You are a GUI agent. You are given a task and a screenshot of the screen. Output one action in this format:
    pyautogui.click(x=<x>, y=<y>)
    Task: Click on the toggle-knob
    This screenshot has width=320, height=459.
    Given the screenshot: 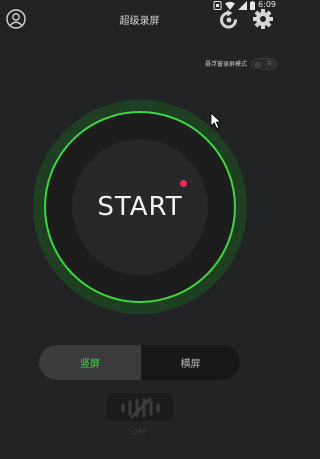 What is the action you would take?
    pyautogui.click(x=258, y=65)
    